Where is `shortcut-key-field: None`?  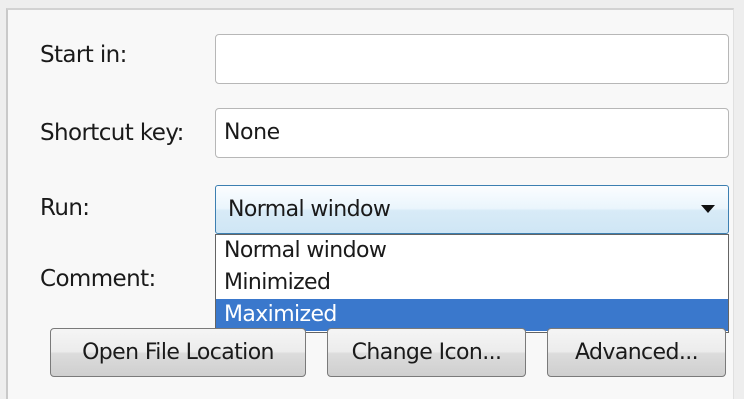 shortcut-key-field: None is located at coordinates (472, 133).